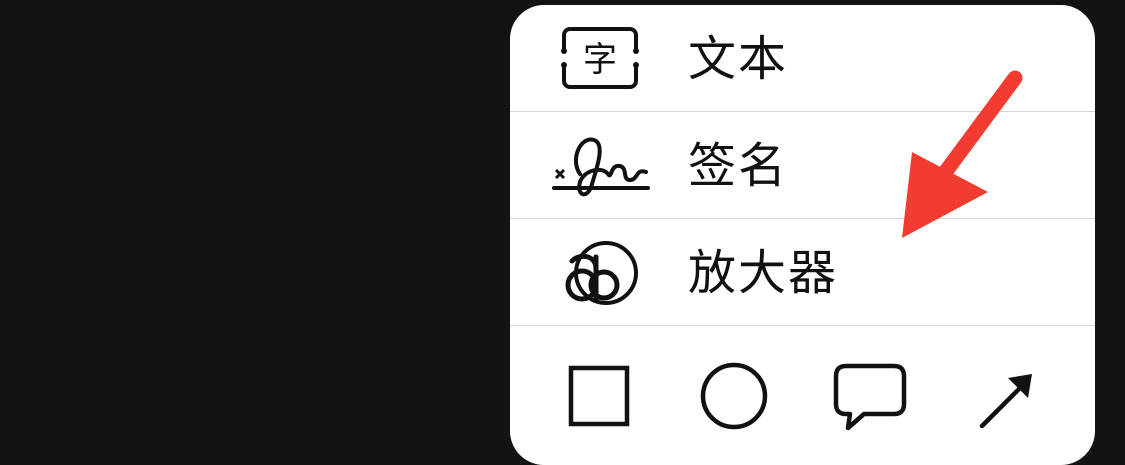 The width and height of the screenshot is (1125, 465). I want to click on arrow-shape-button, so click(1012, 396).